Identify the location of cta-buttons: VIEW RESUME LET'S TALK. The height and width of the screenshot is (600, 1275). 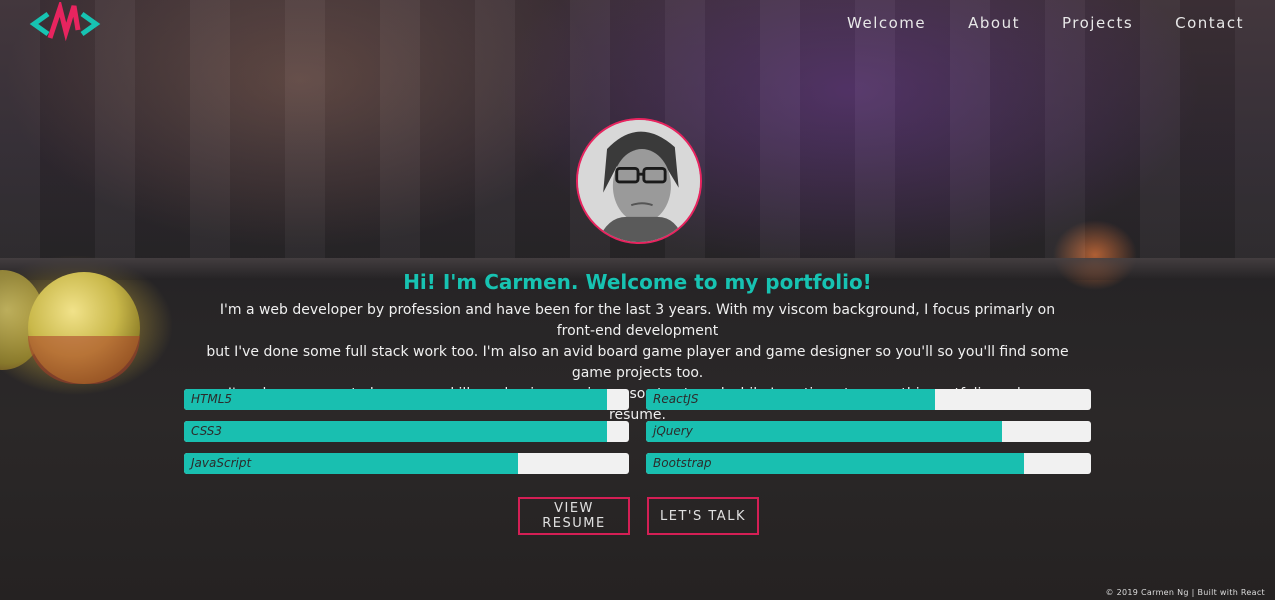
(638, 516).